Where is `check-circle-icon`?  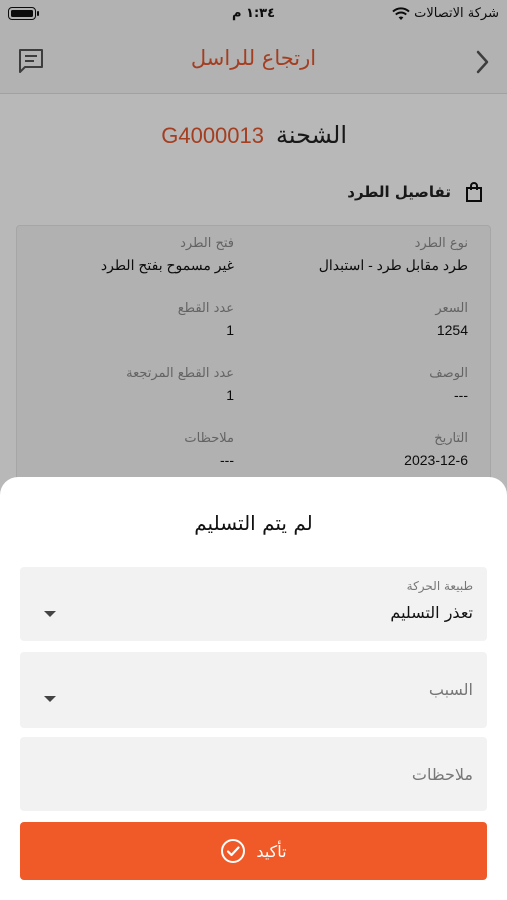
check-circle-icon is located at coordinates (233, 851).